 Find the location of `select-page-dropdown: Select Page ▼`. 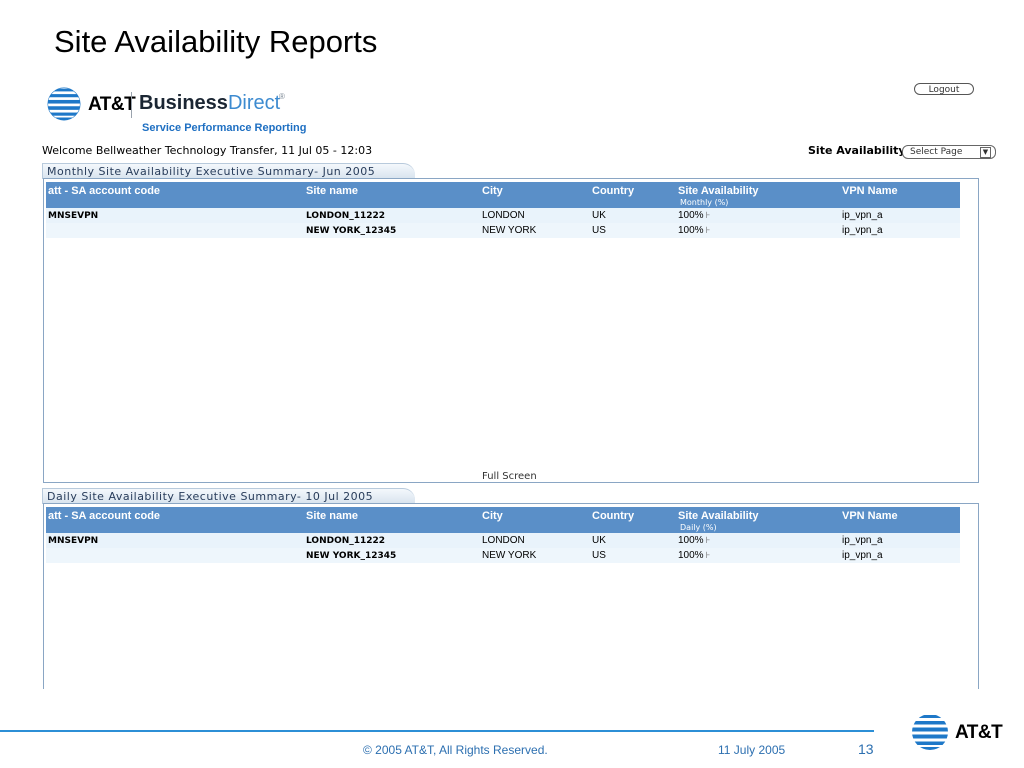

select-page-dropdown: Select Page ▼ is located at coordinates (949, 152).